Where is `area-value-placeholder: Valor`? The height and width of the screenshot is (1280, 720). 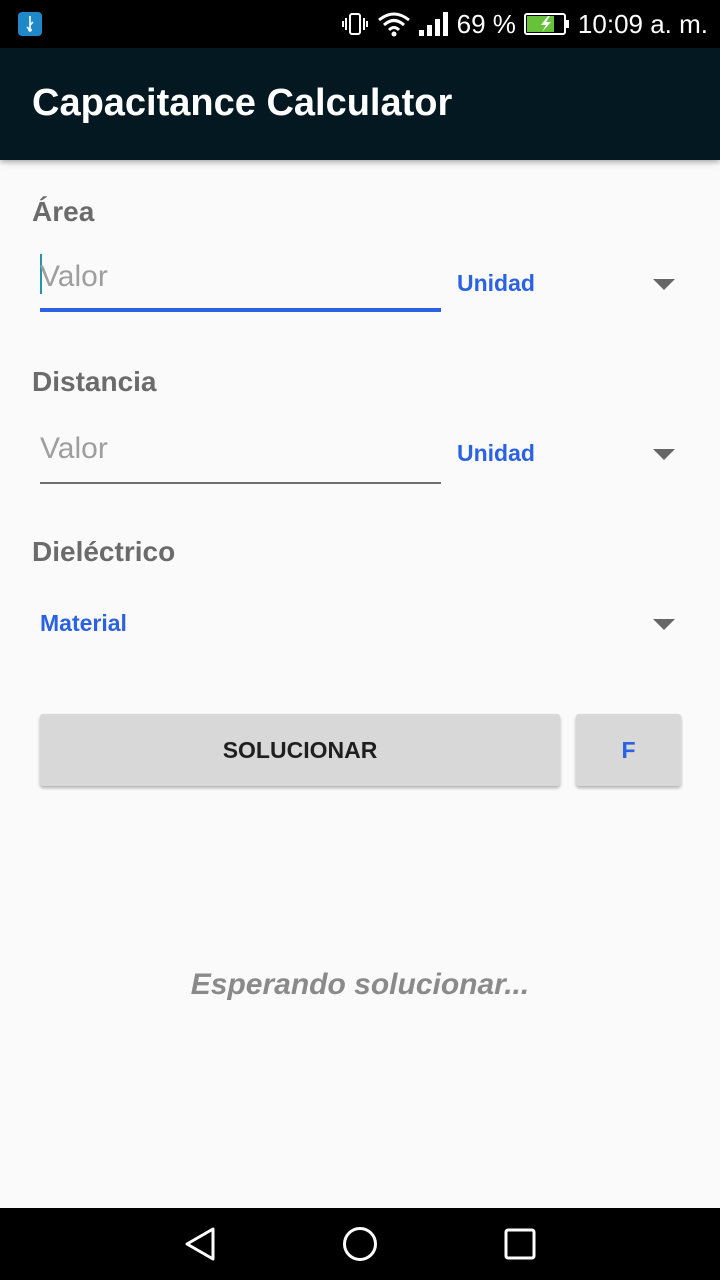
area-value-placeholder: Valor is located at coordinates (74, 276).